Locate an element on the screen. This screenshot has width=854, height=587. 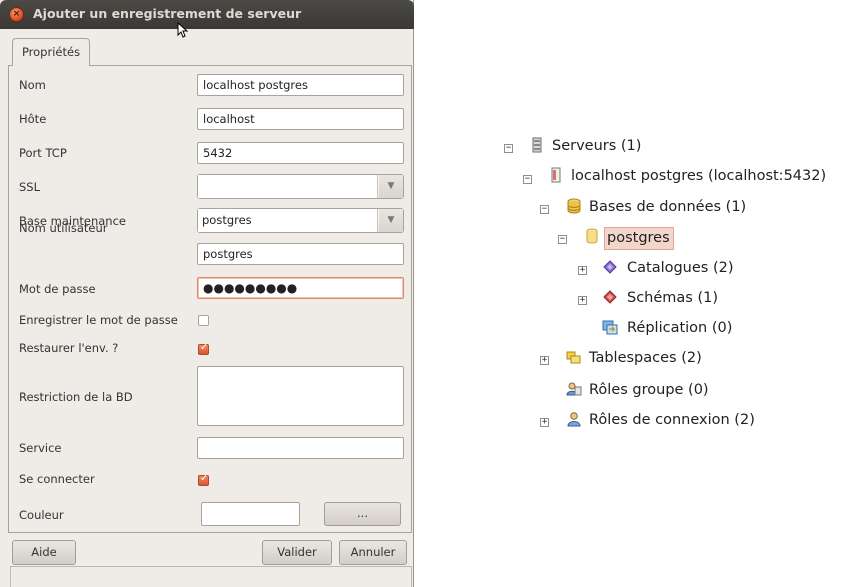
service-field is located at coordinates (300, 448).